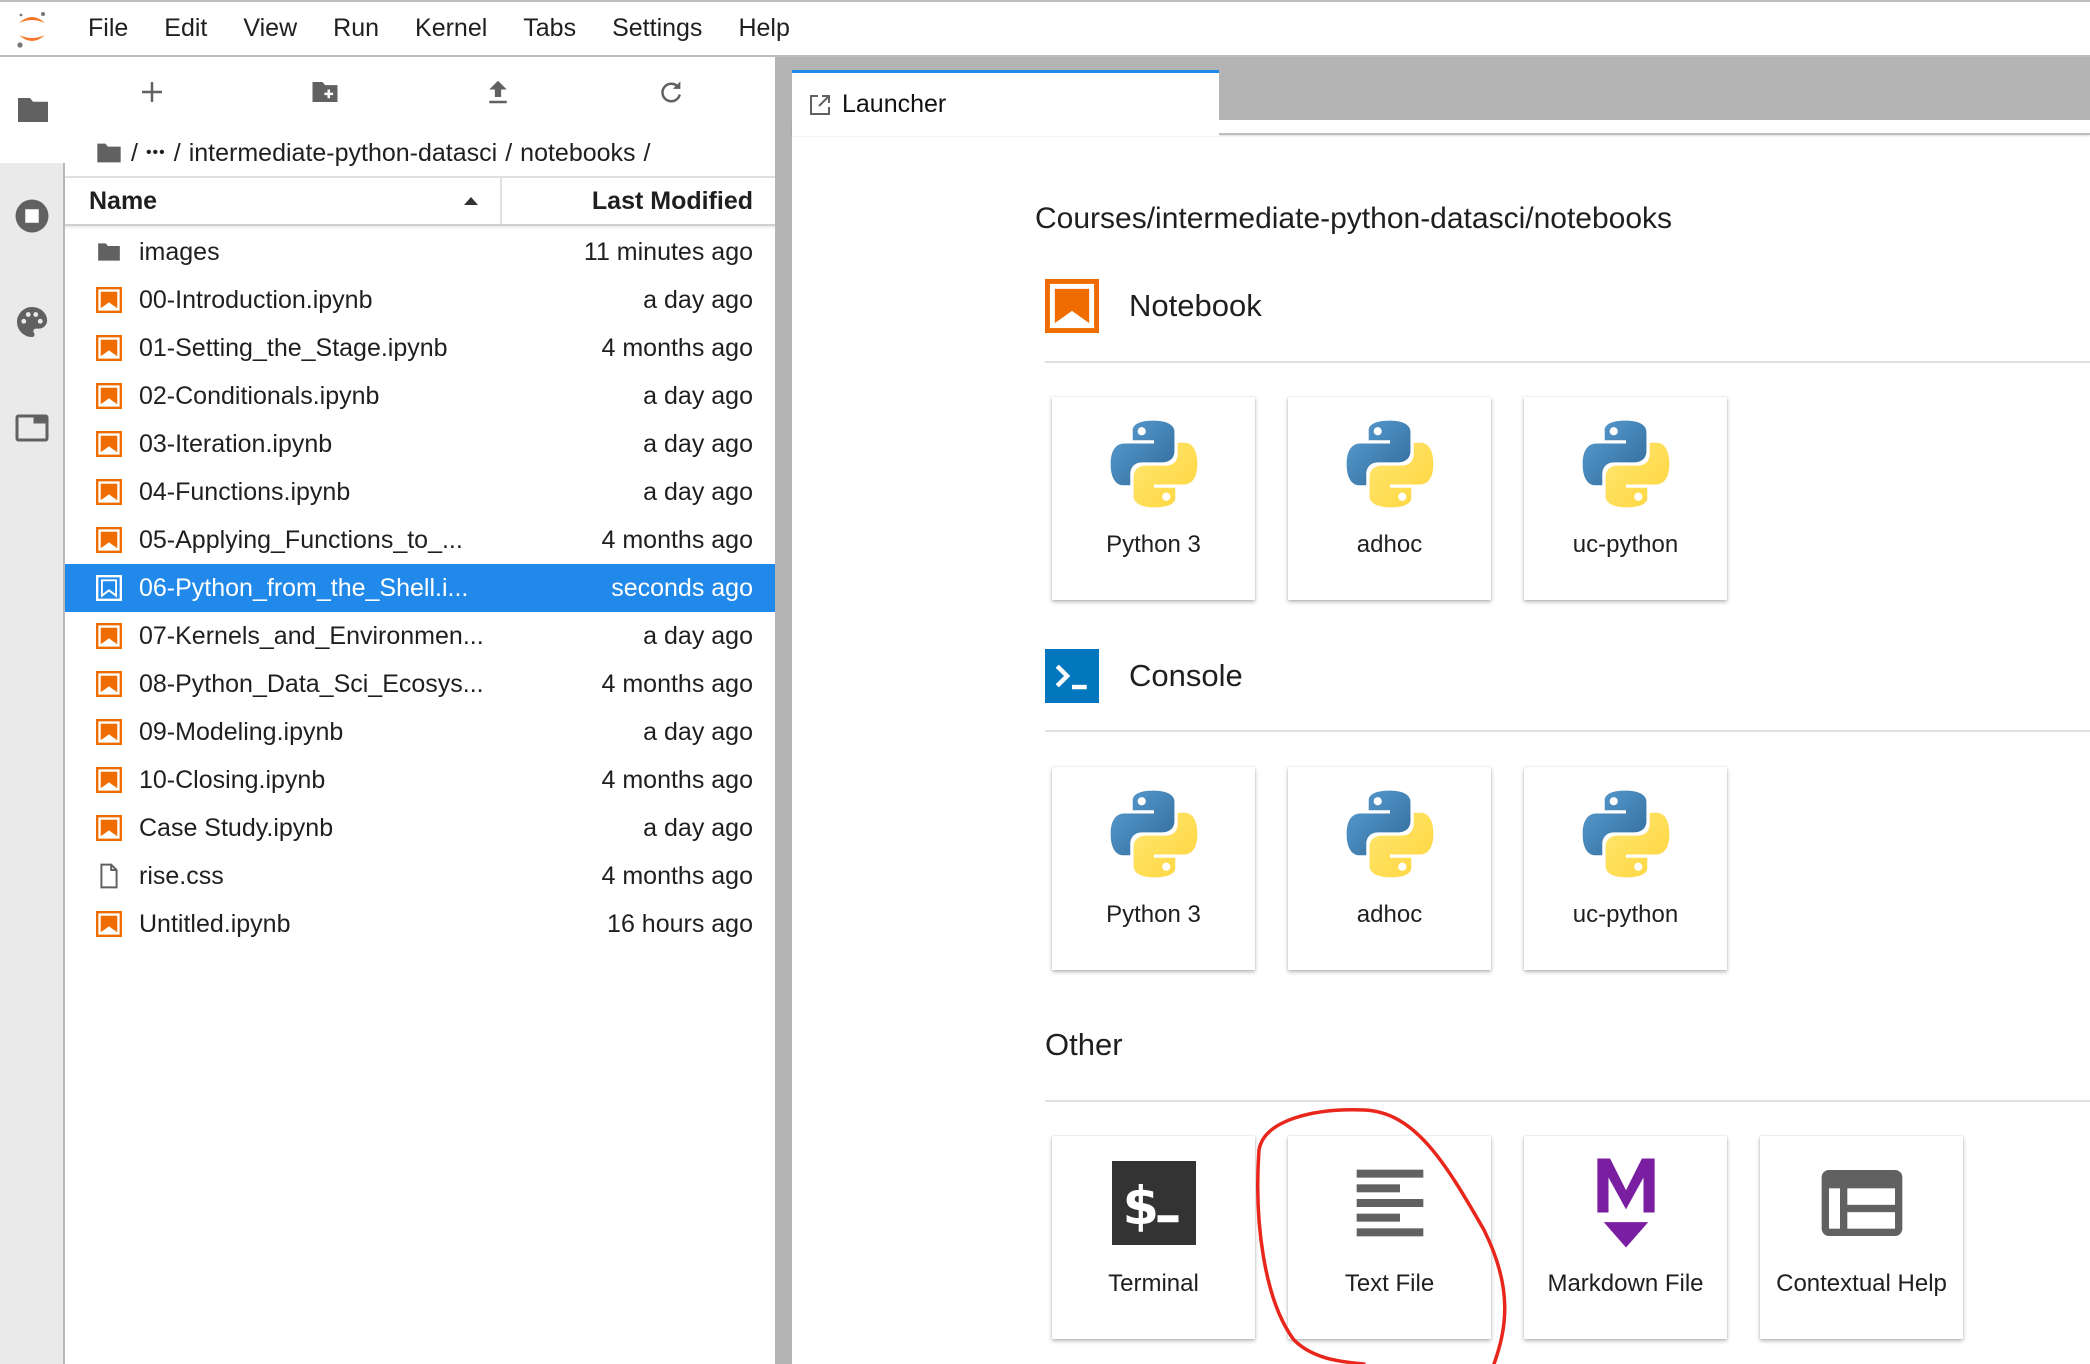  Describe the element at coordinates (420, 828) in the screenshot. I see `file-row: Case Study.ipynb a day ago` at that location.